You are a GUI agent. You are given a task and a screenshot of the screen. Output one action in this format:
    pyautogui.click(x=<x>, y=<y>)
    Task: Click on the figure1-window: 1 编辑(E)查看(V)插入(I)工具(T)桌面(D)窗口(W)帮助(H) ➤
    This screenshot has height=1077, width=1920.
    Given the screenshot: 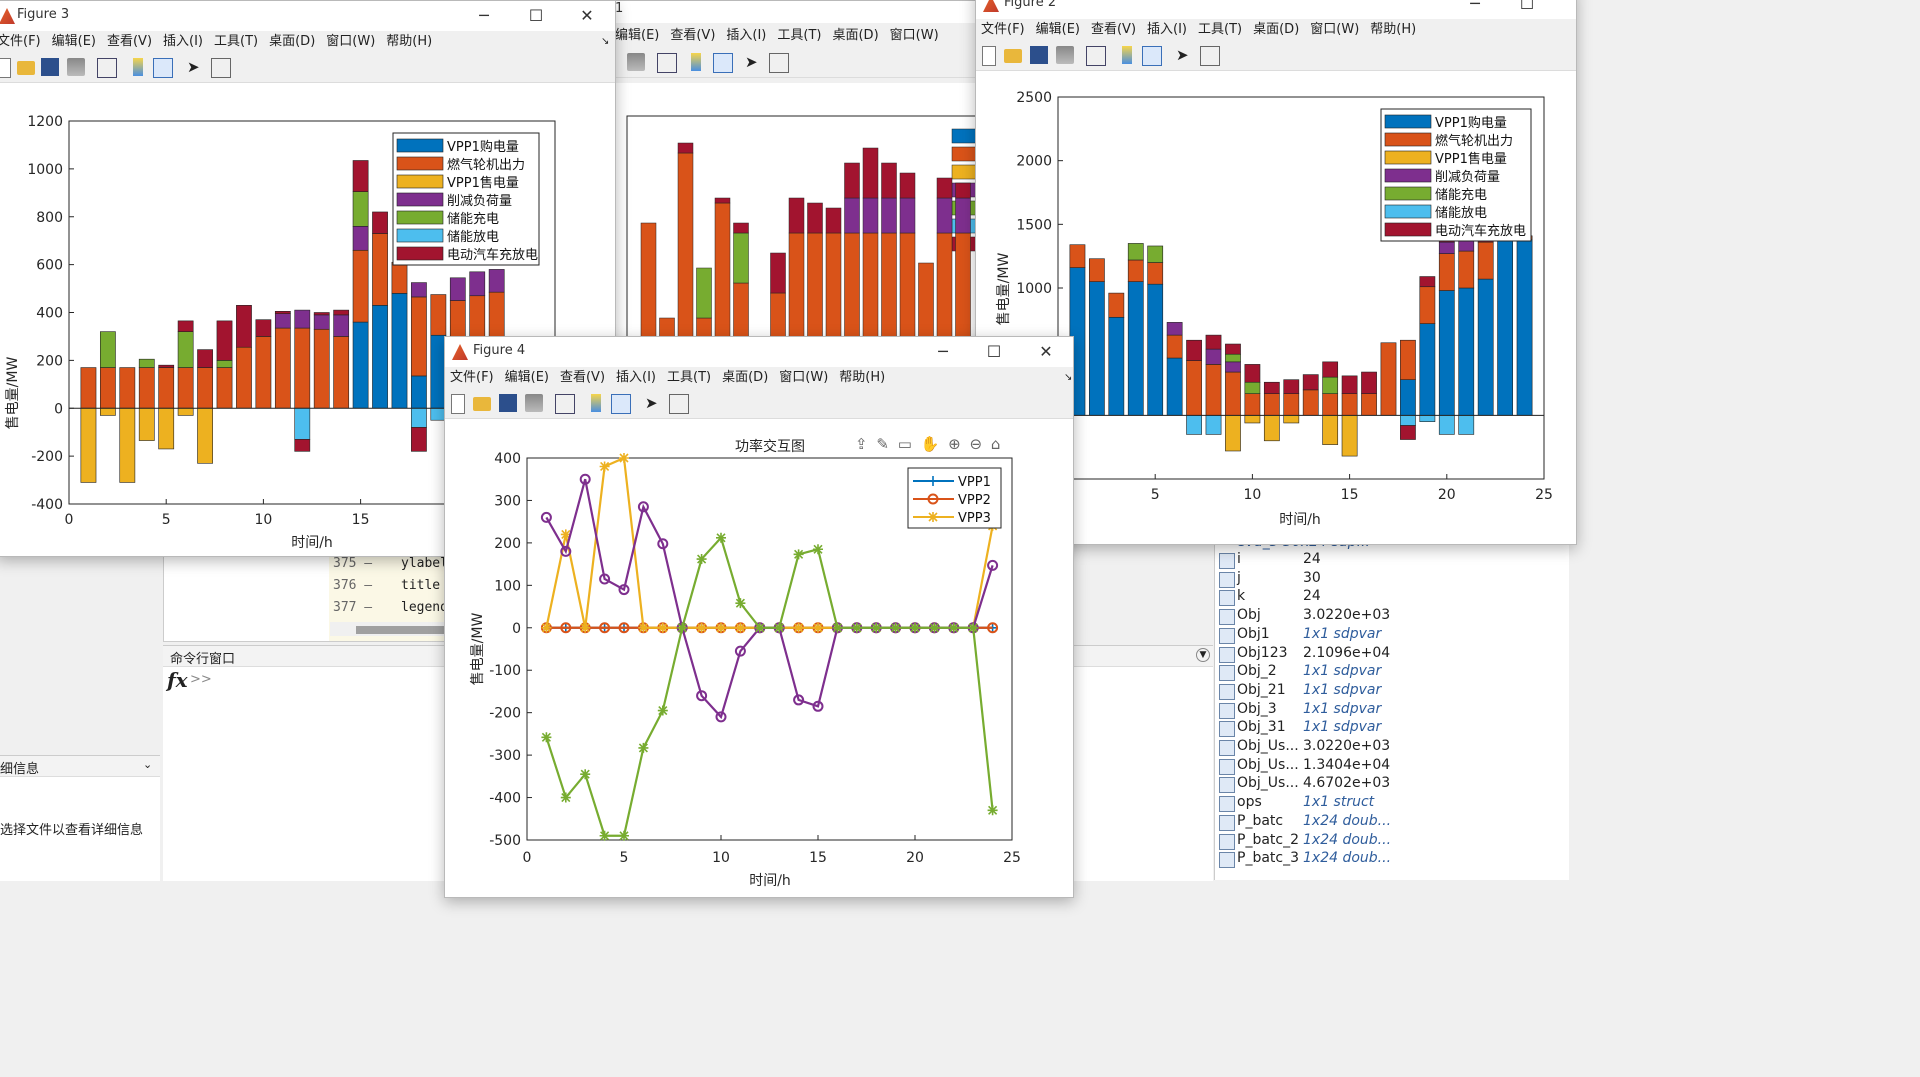 What is the action you would take?
    pyautogui.click(x=797, y=173)
    